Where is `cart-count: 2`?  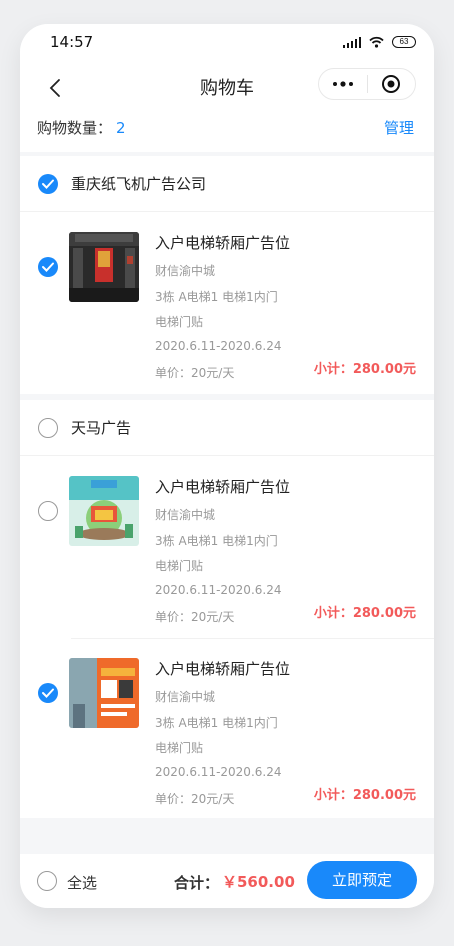
cart-count: 2 is located at coordinates (121, 128).